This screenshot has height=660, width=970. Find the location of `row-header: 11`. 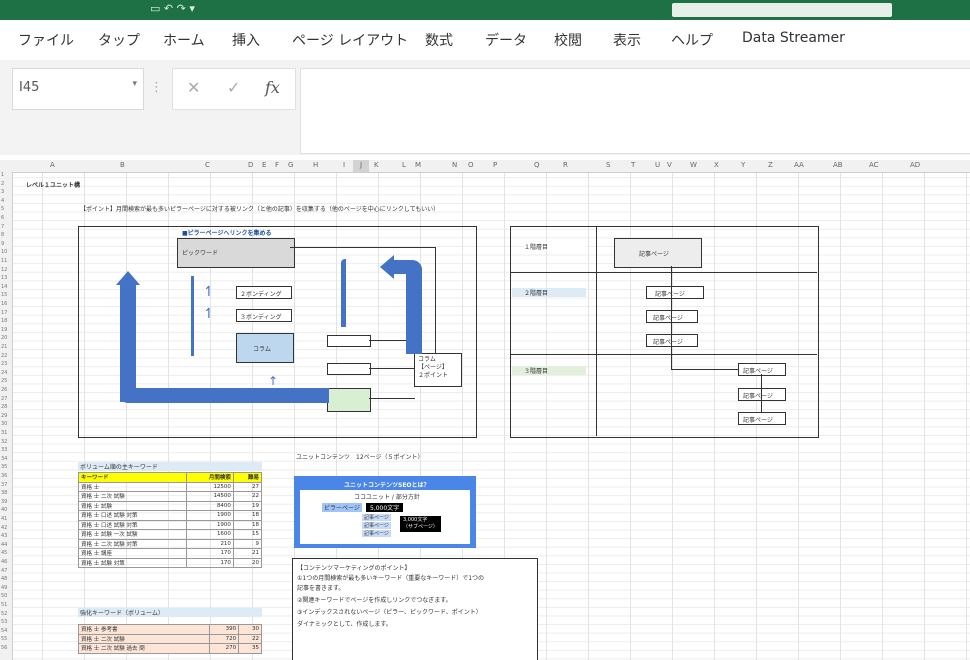

row-header: 11 is located at coordinates (4, 261).